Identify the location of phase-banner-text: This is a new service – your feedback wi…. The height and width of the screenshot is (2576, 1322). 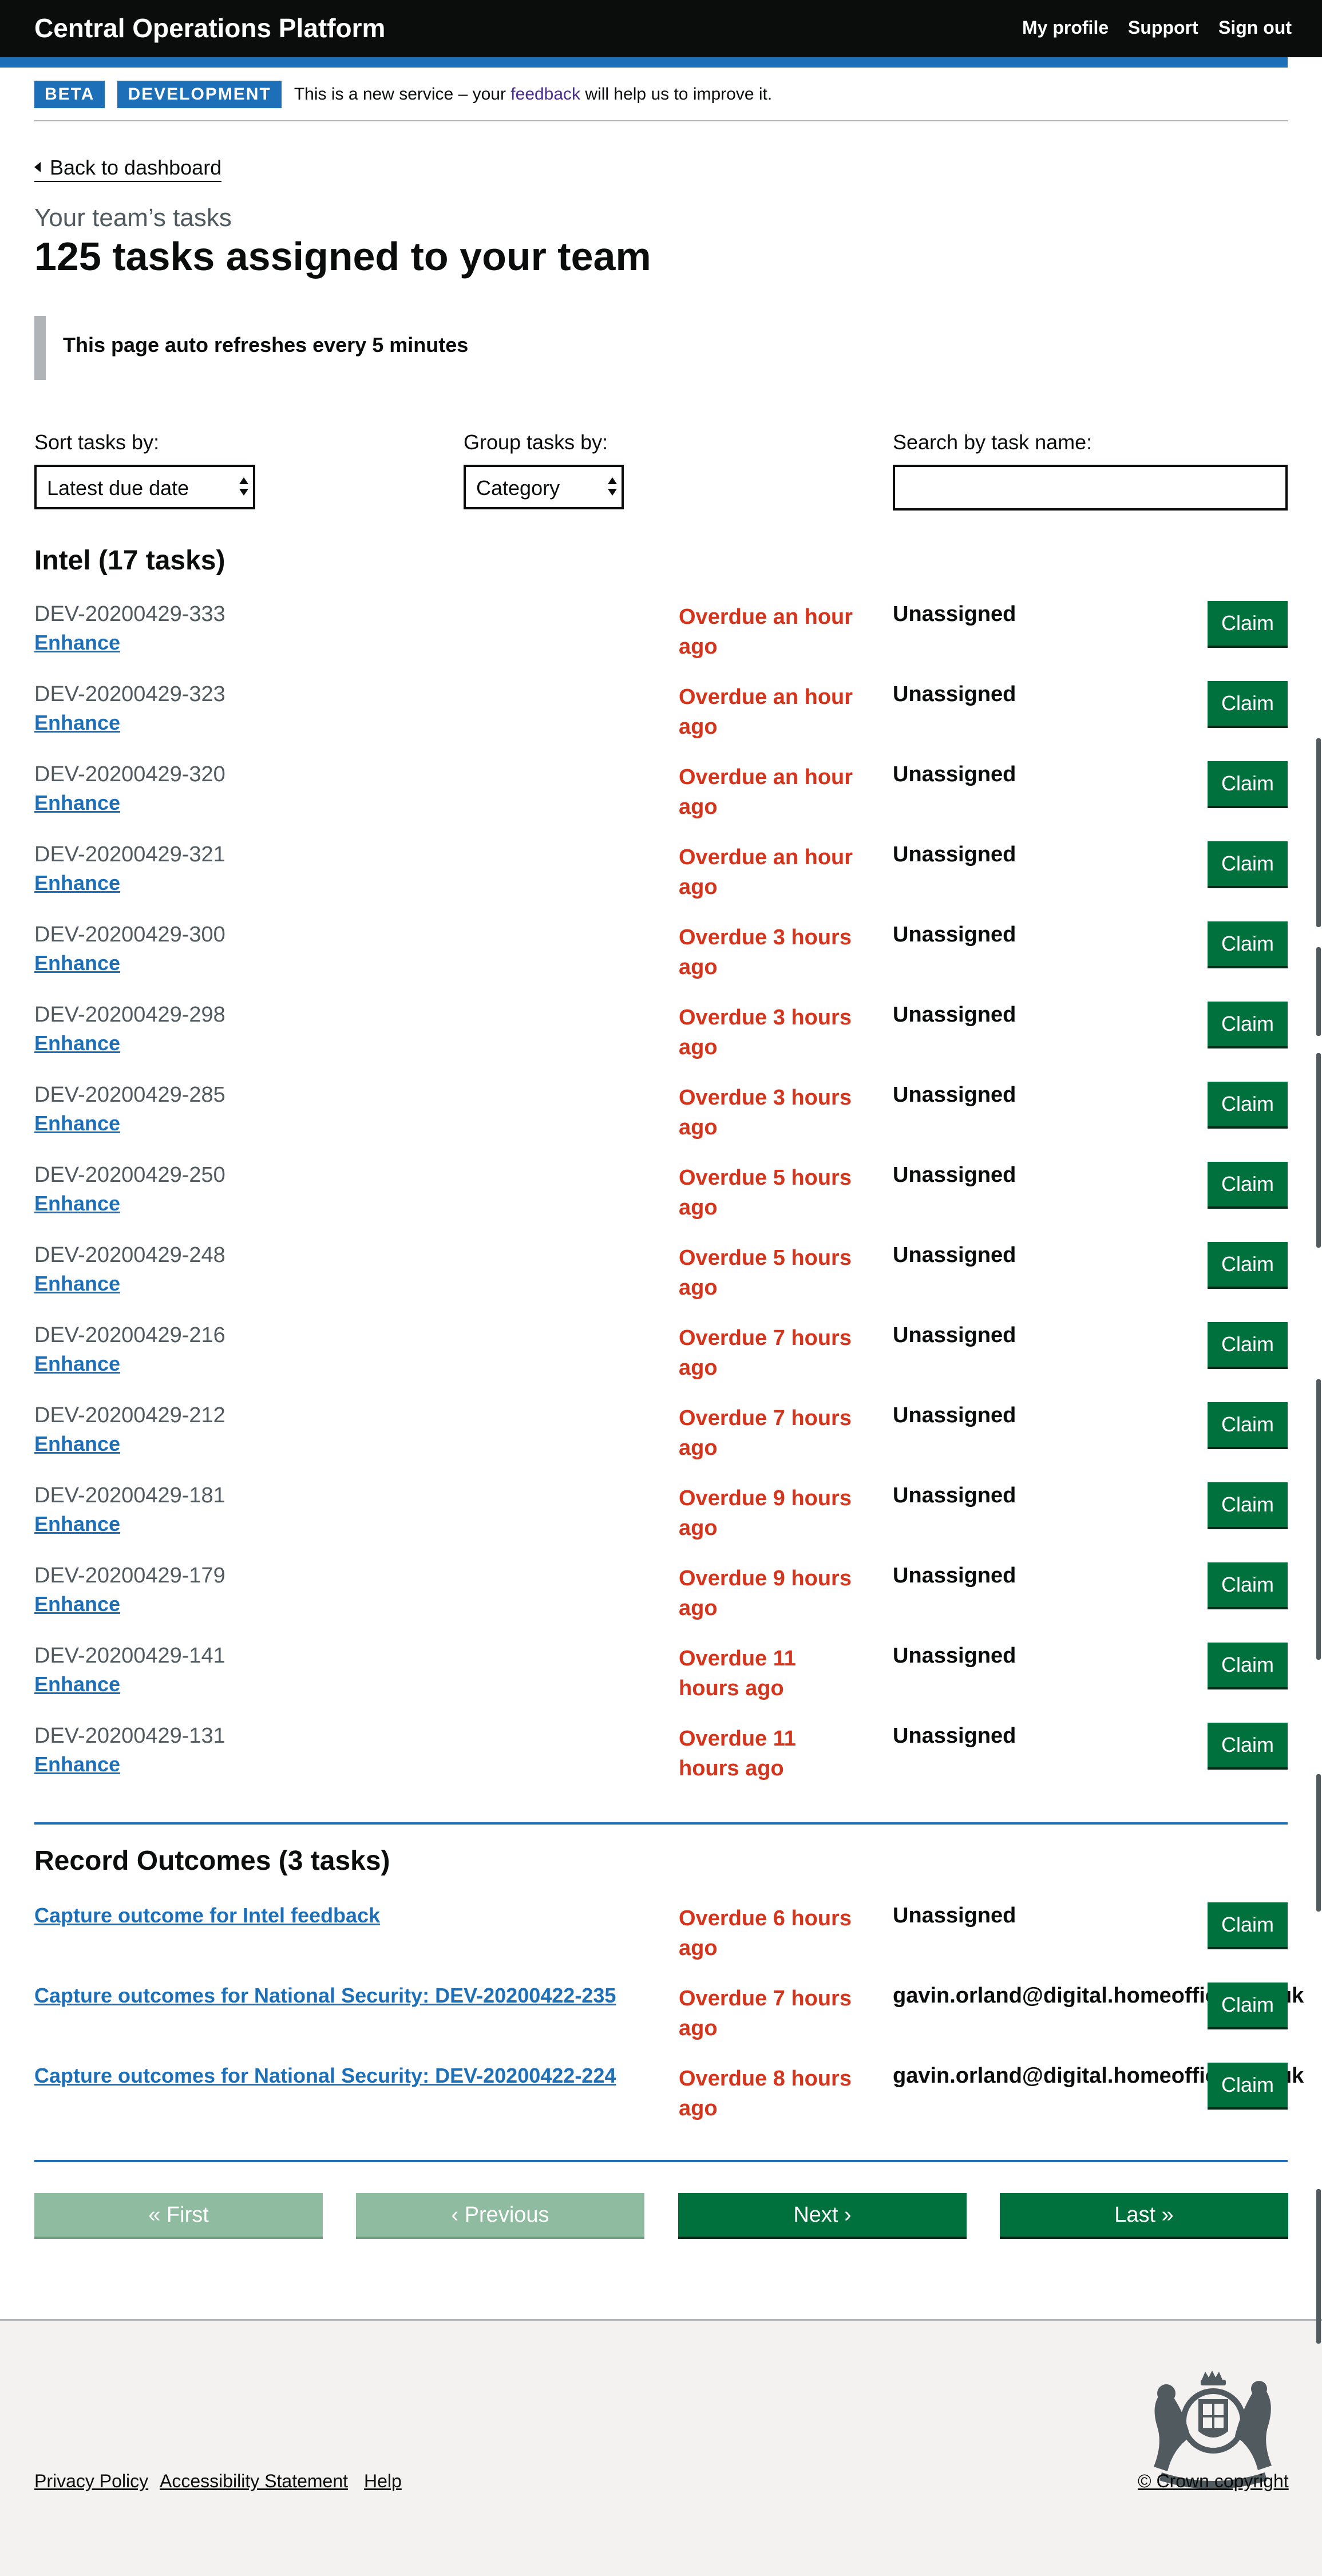
(533, 94).